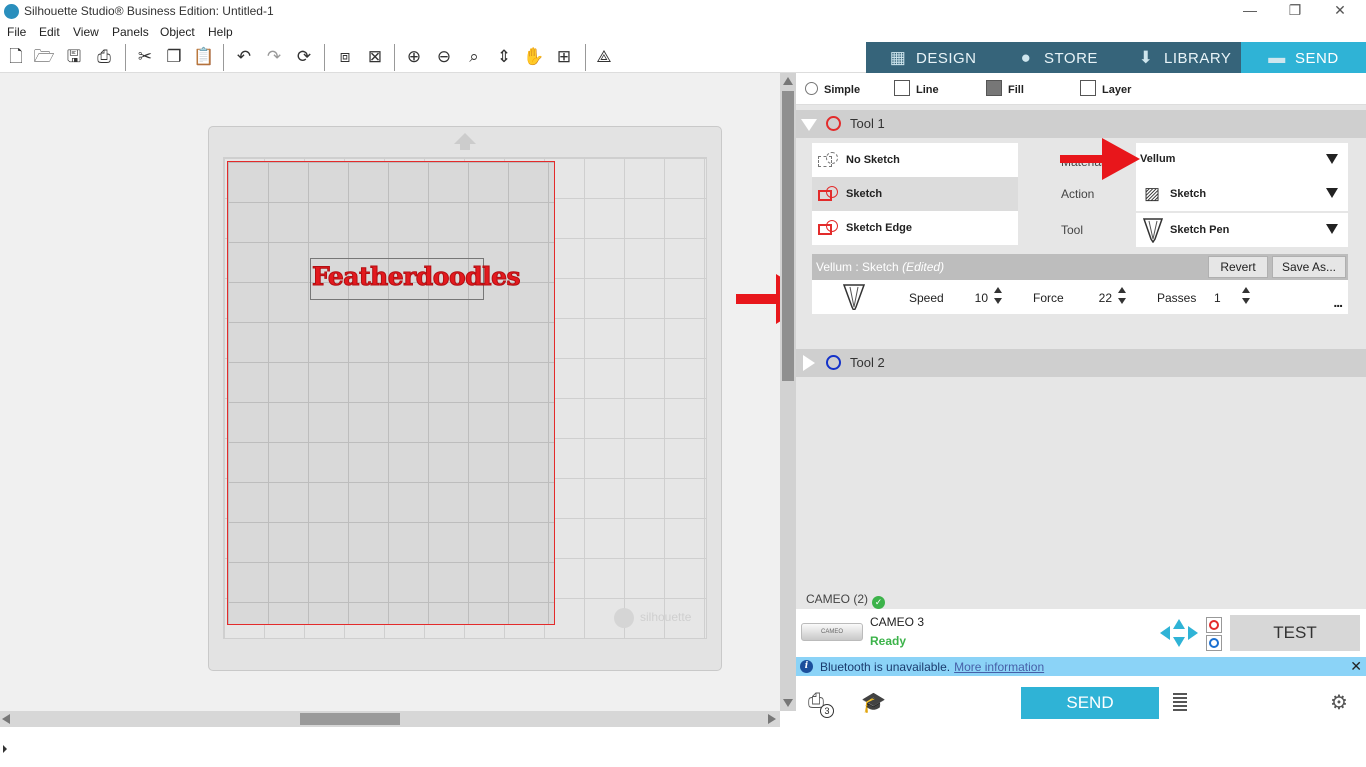 The height and width of the screenshot is (767, 1366). Describe the element at coordinates (652, 618) in the screenshot. I see `silhouette-watermark: silhouette` at that location.